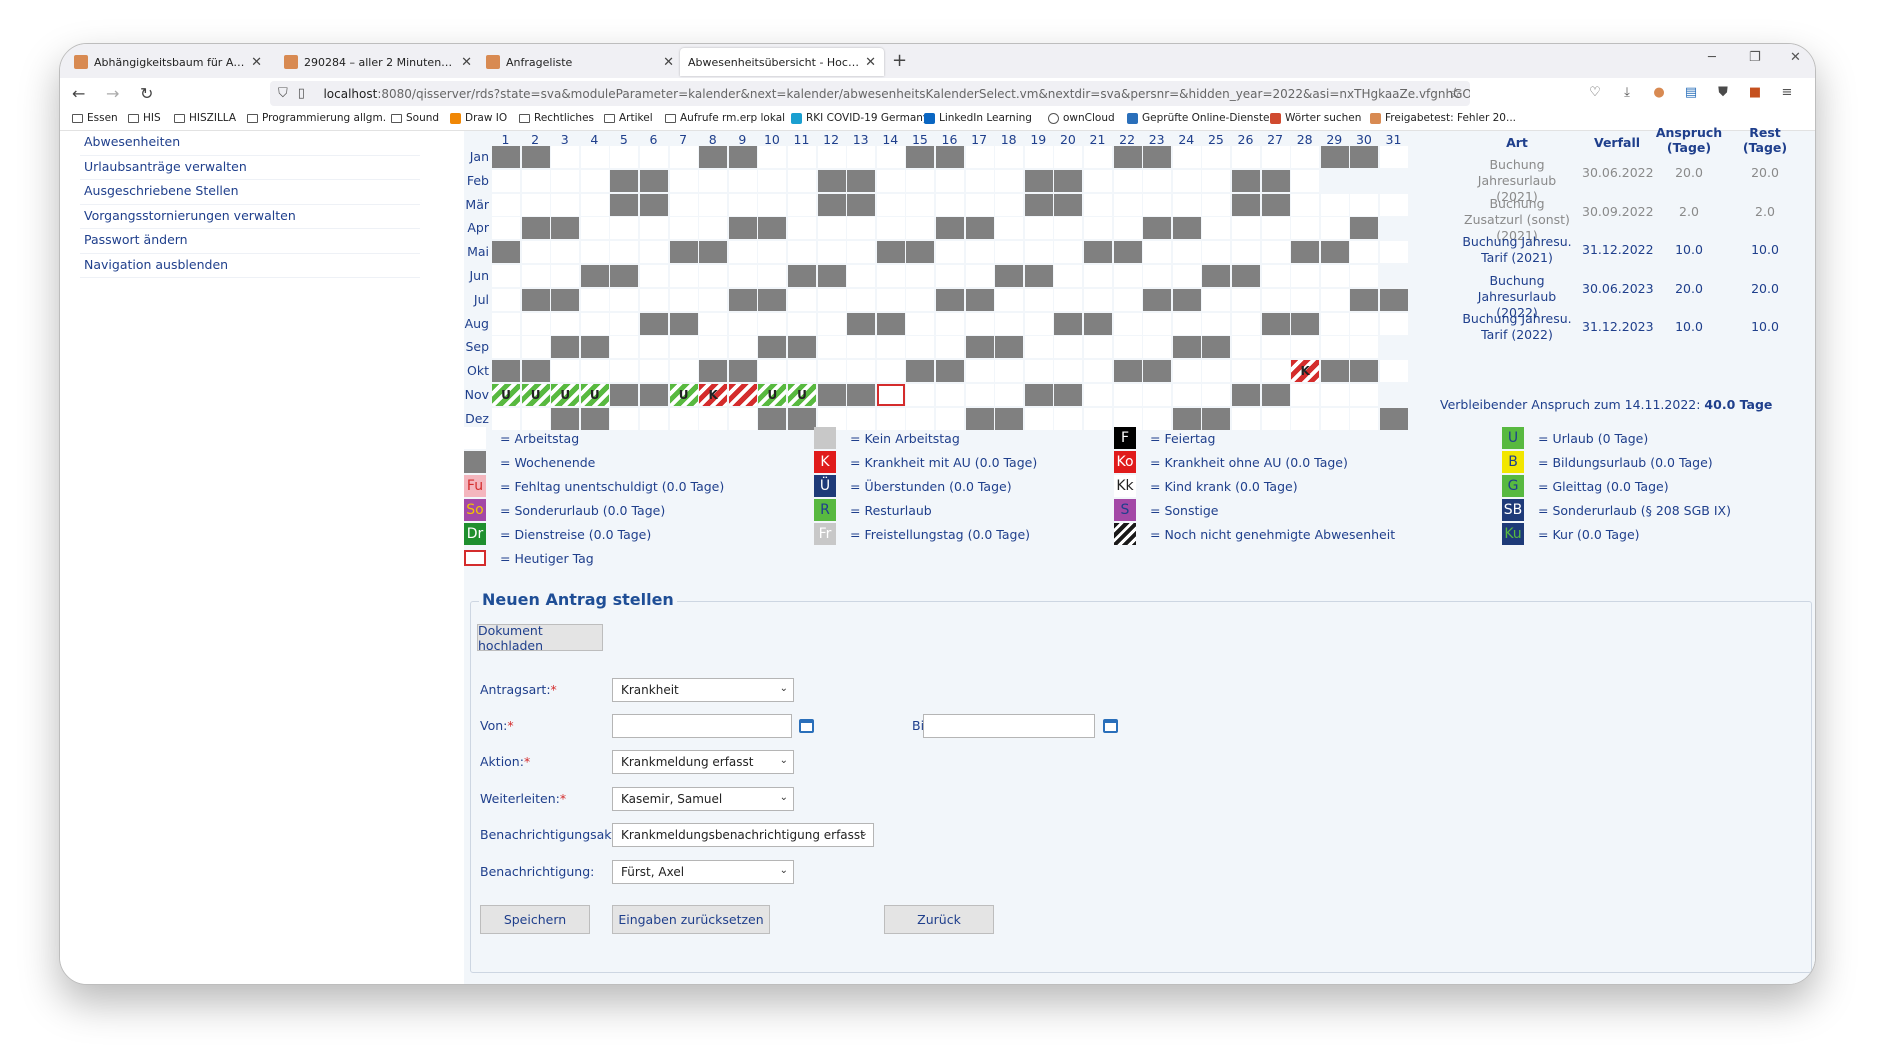 The width and height of the screenshot is (1889, 1050). Describe the element at coordinates (1455, 93) in the screenshot. I see `bookmark-star-icon: ☆` at that location.